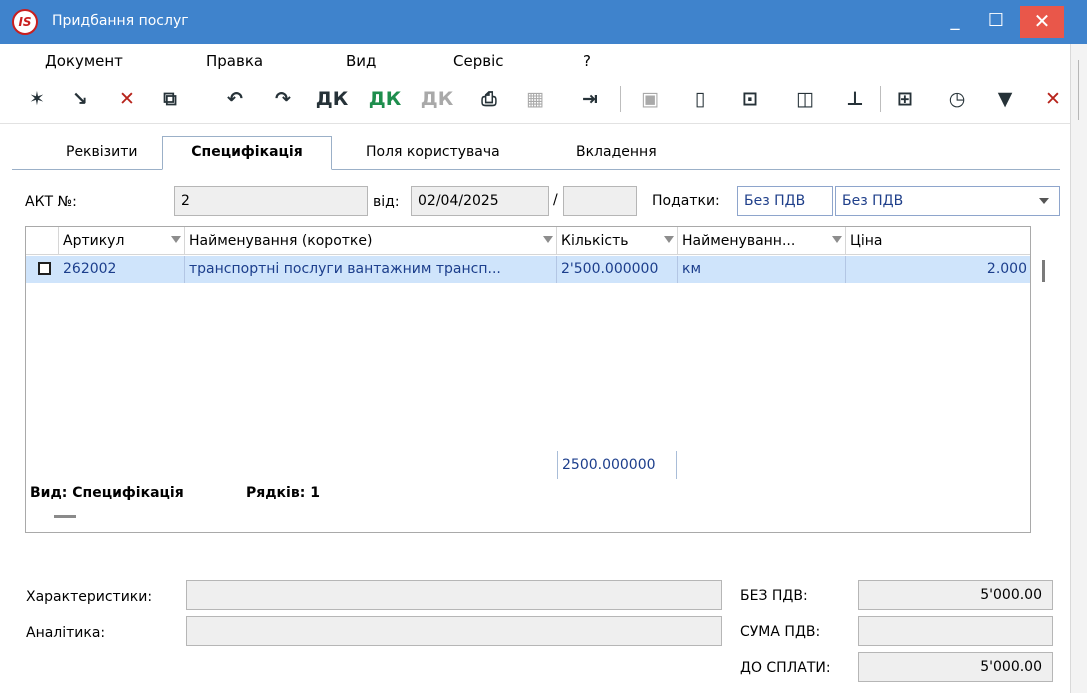 This screenshot has height=693, width=1087. Describe the element at coordinates (905, 99) in the screenshot. I see `grid-icon: ⊞` at that location.